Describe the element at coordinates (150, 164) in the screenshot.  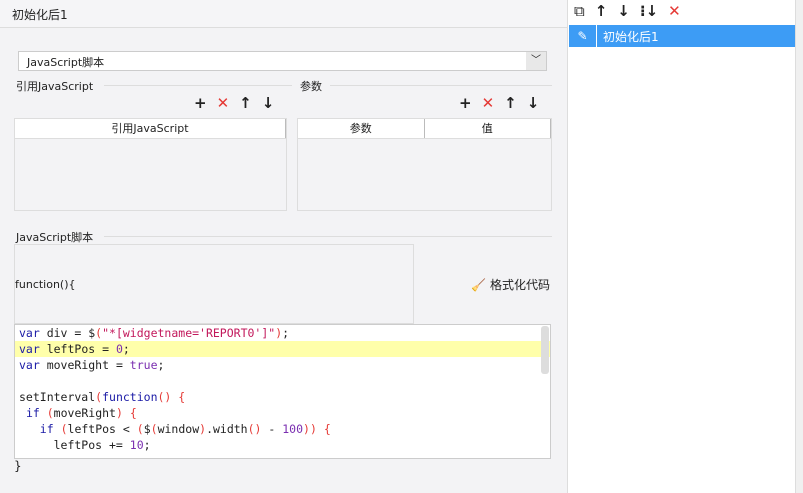
I see `ref-js-table: 引用JavaScript` at that location.